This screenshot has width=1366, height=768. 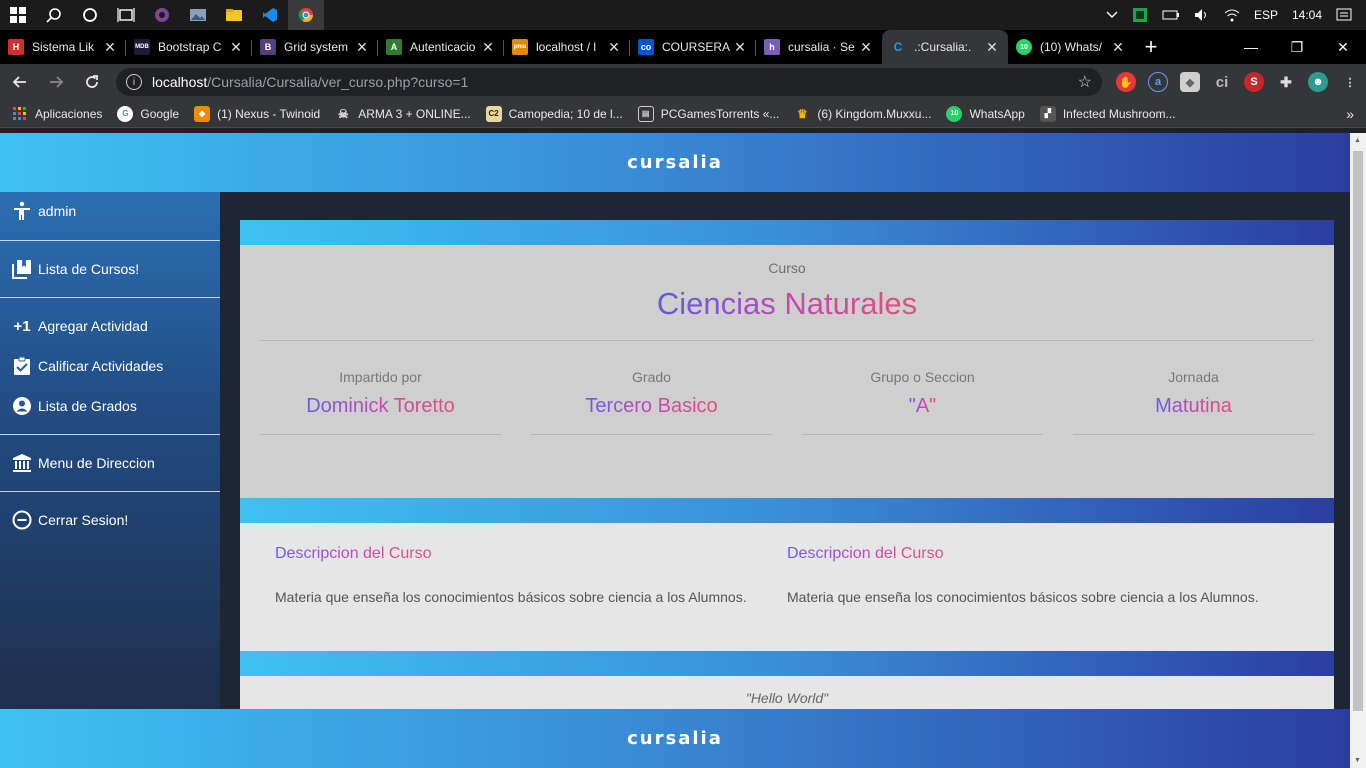 What do you see at coordinates (93, 326) in the screenshot?
I see `sidebar-item-label: Agregar Actividad` at bounding box center [93, 326].